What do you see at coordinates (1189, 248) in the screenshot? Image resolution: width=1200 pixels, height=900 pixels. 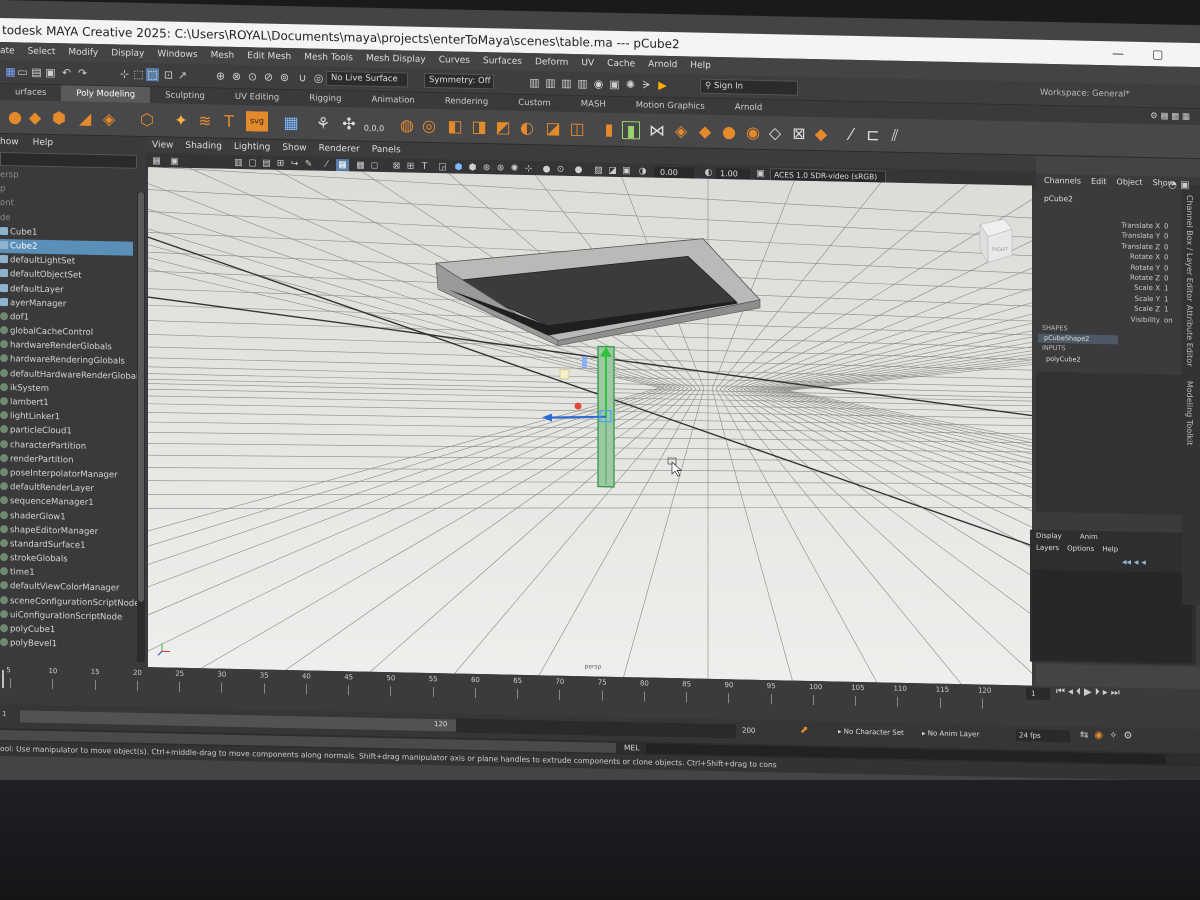 I see `side-tab-channel-box: Channel Box / Layer Editor` at bounding box center [1189, 248].